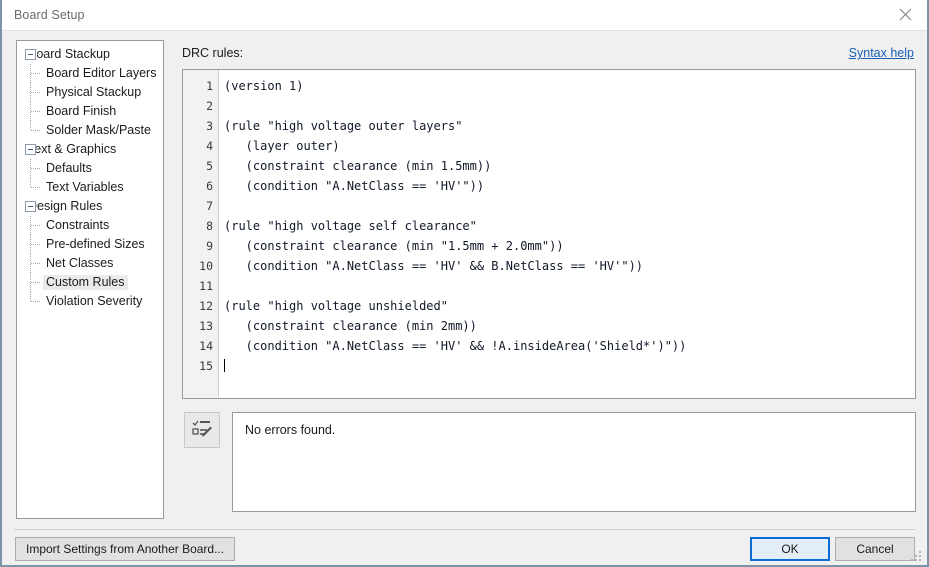 The width and height of the screenshot is (929, 567). I want to click on code-line-text: (rule "high voltage self clearance", so click(350, 226).